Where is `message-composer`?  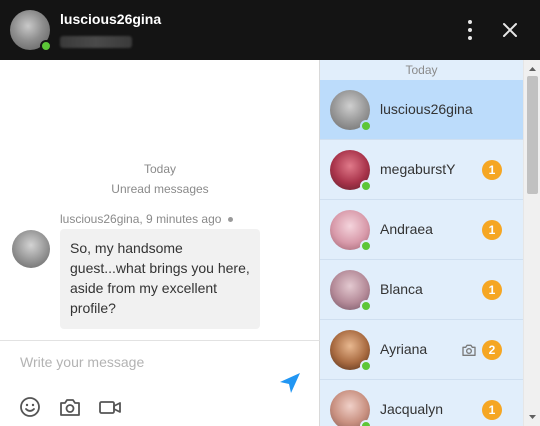 message-composer is located at coordinates (160, 383).